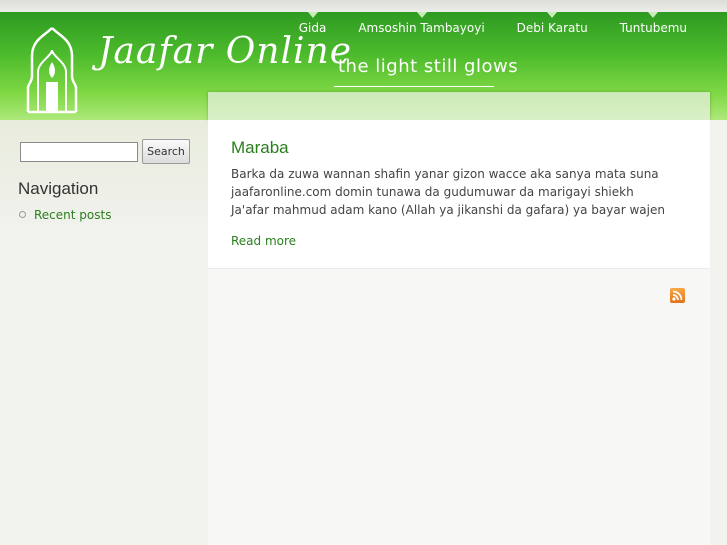 The width and height of the screenshot is (727, 545). I want to click on nav-item-label: Amsoshin Tambayoyi, so click(421, 28).